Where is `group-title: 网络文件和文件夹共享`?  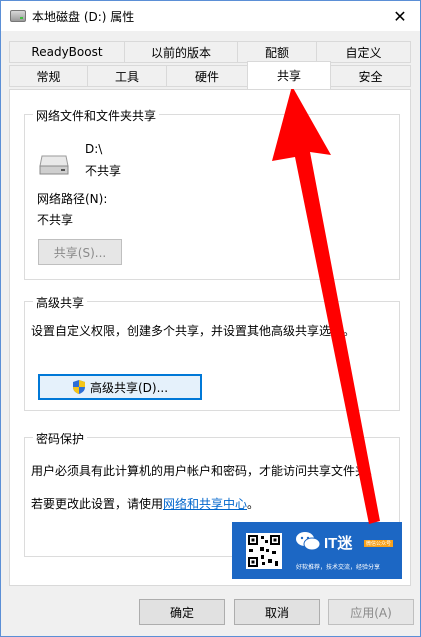 group-title: 网络文件和文件夹共享 is located at coordinates (96, 115).